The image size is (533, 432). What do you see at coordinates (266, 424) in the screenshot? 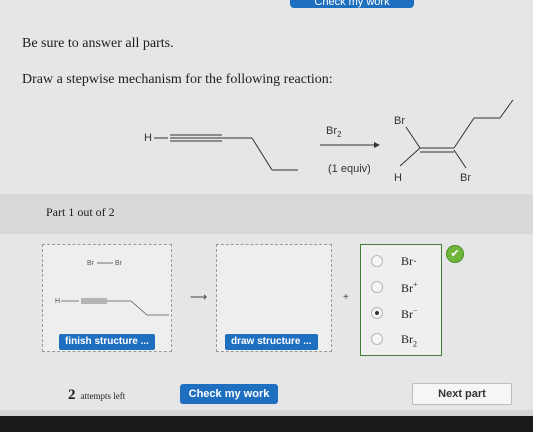
I see `screen-bottom-edge` at bounding box center [266, 424].